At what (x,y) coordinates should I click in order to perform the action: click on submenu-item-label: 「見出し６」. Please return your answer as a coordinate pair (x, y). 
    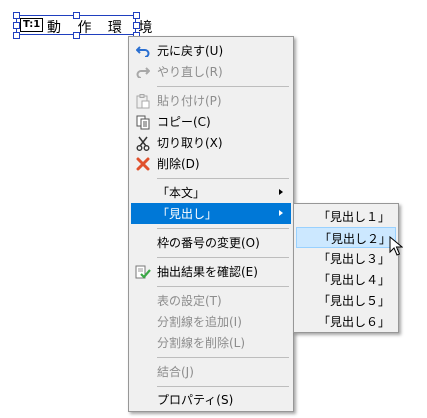
    Looking at the image, I should click on (354, 322).